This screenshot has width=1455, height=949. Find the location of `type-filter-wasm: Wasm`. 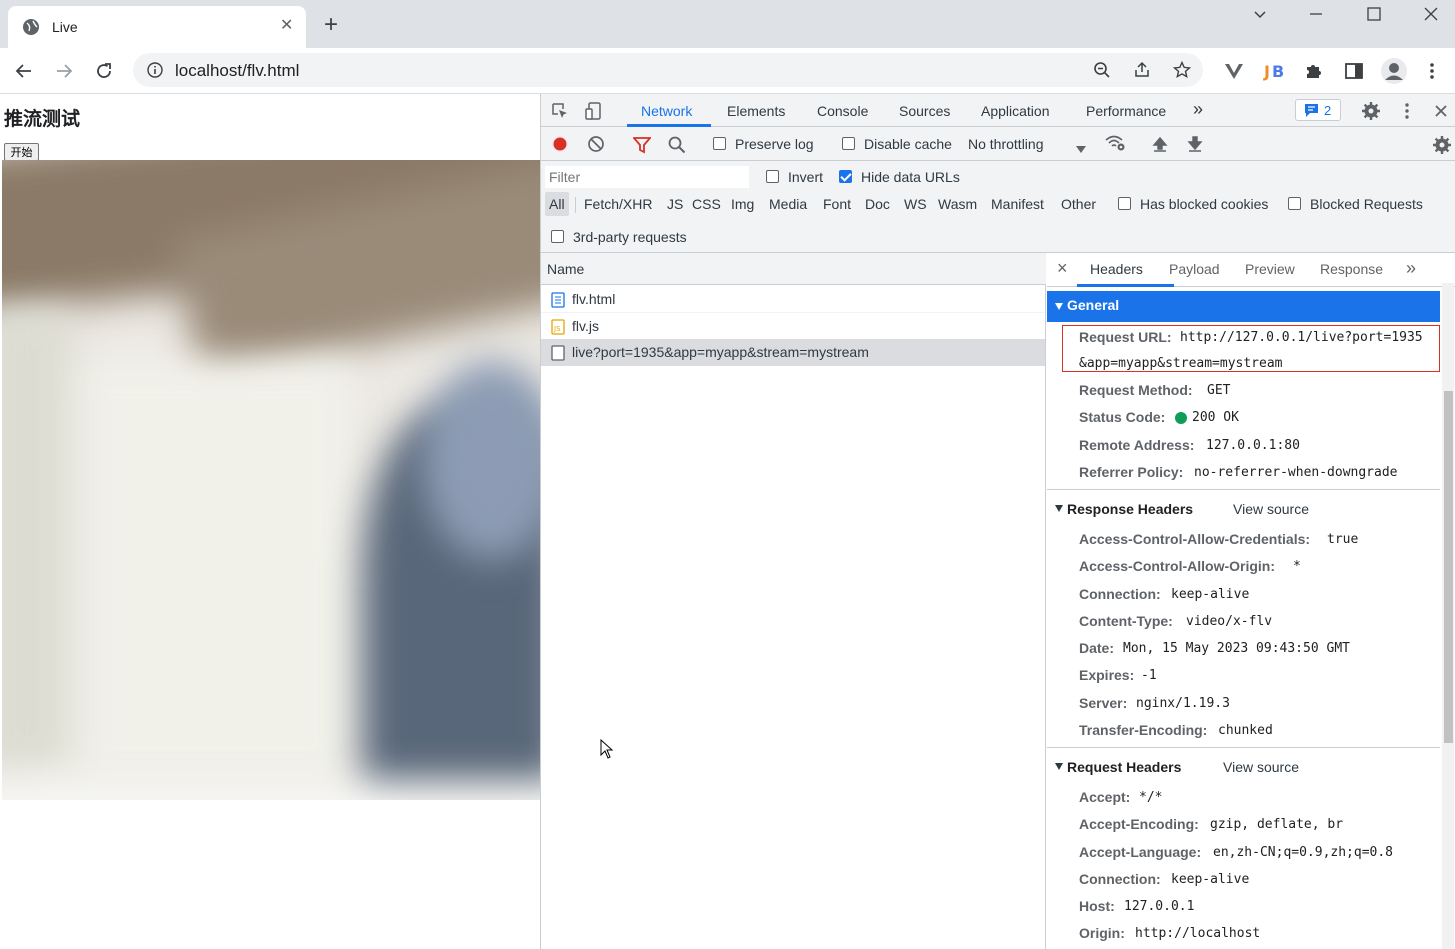

type-filter-wasm: Wasm is located at coordinates (957, 204).